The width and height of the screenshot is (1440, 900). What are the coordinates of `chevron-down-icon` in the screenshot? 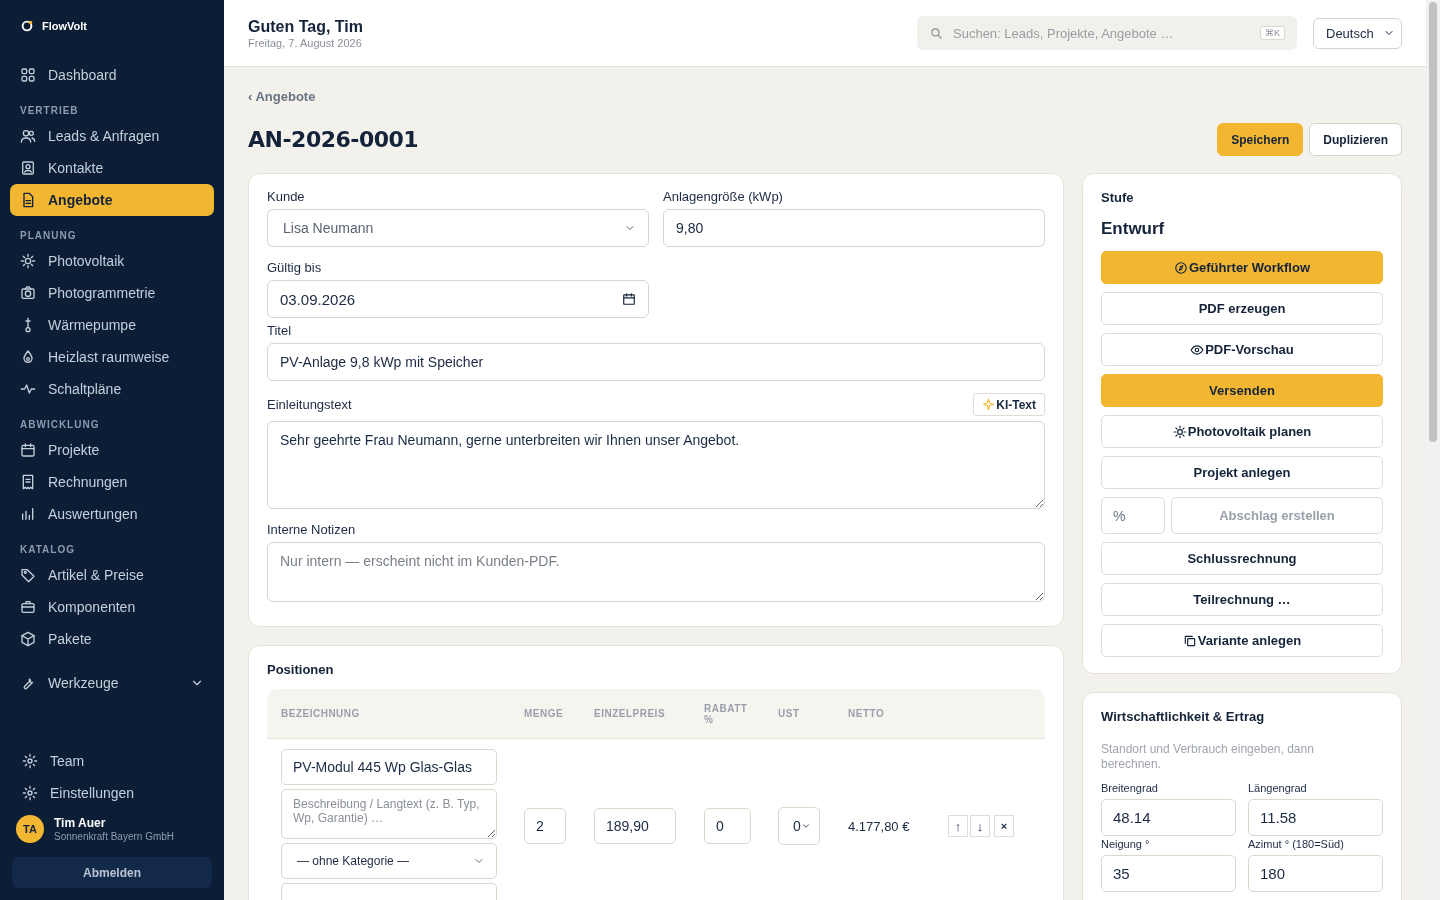 It's located at (805, 826).